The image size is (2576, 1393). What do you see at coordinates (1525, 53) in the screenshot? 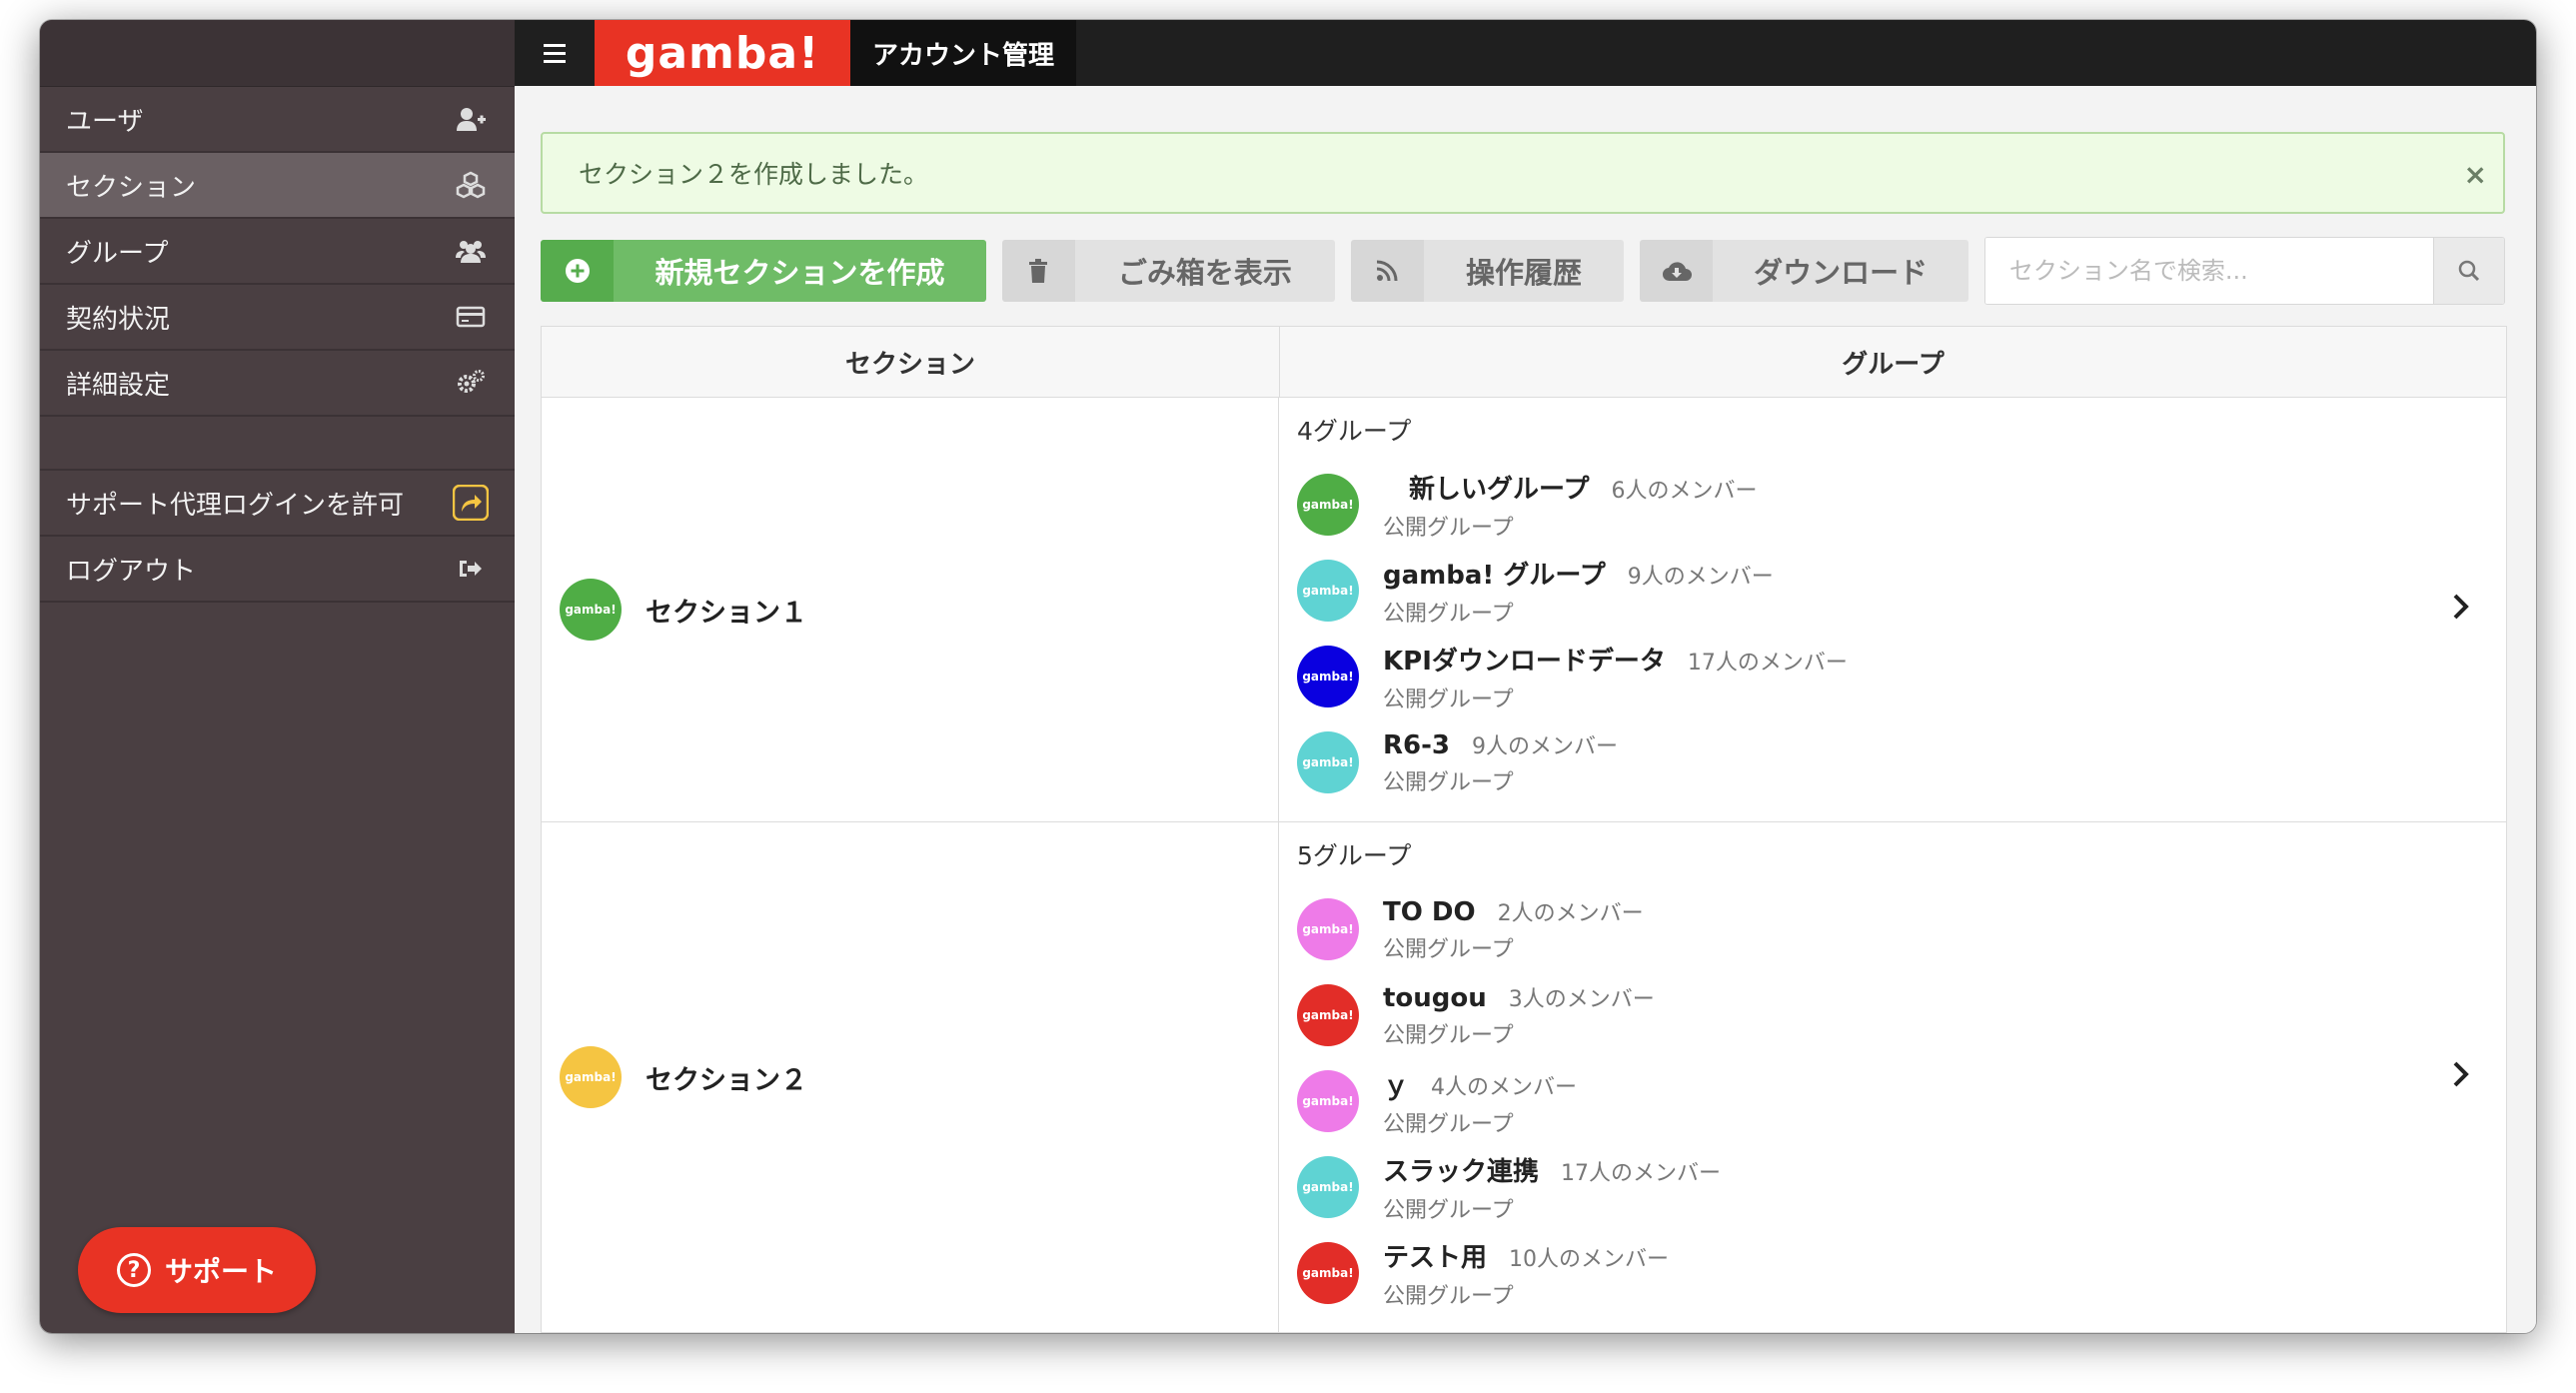
I see `top-bar: gamba! アカウント管理` at bounding box center [1525, 53].